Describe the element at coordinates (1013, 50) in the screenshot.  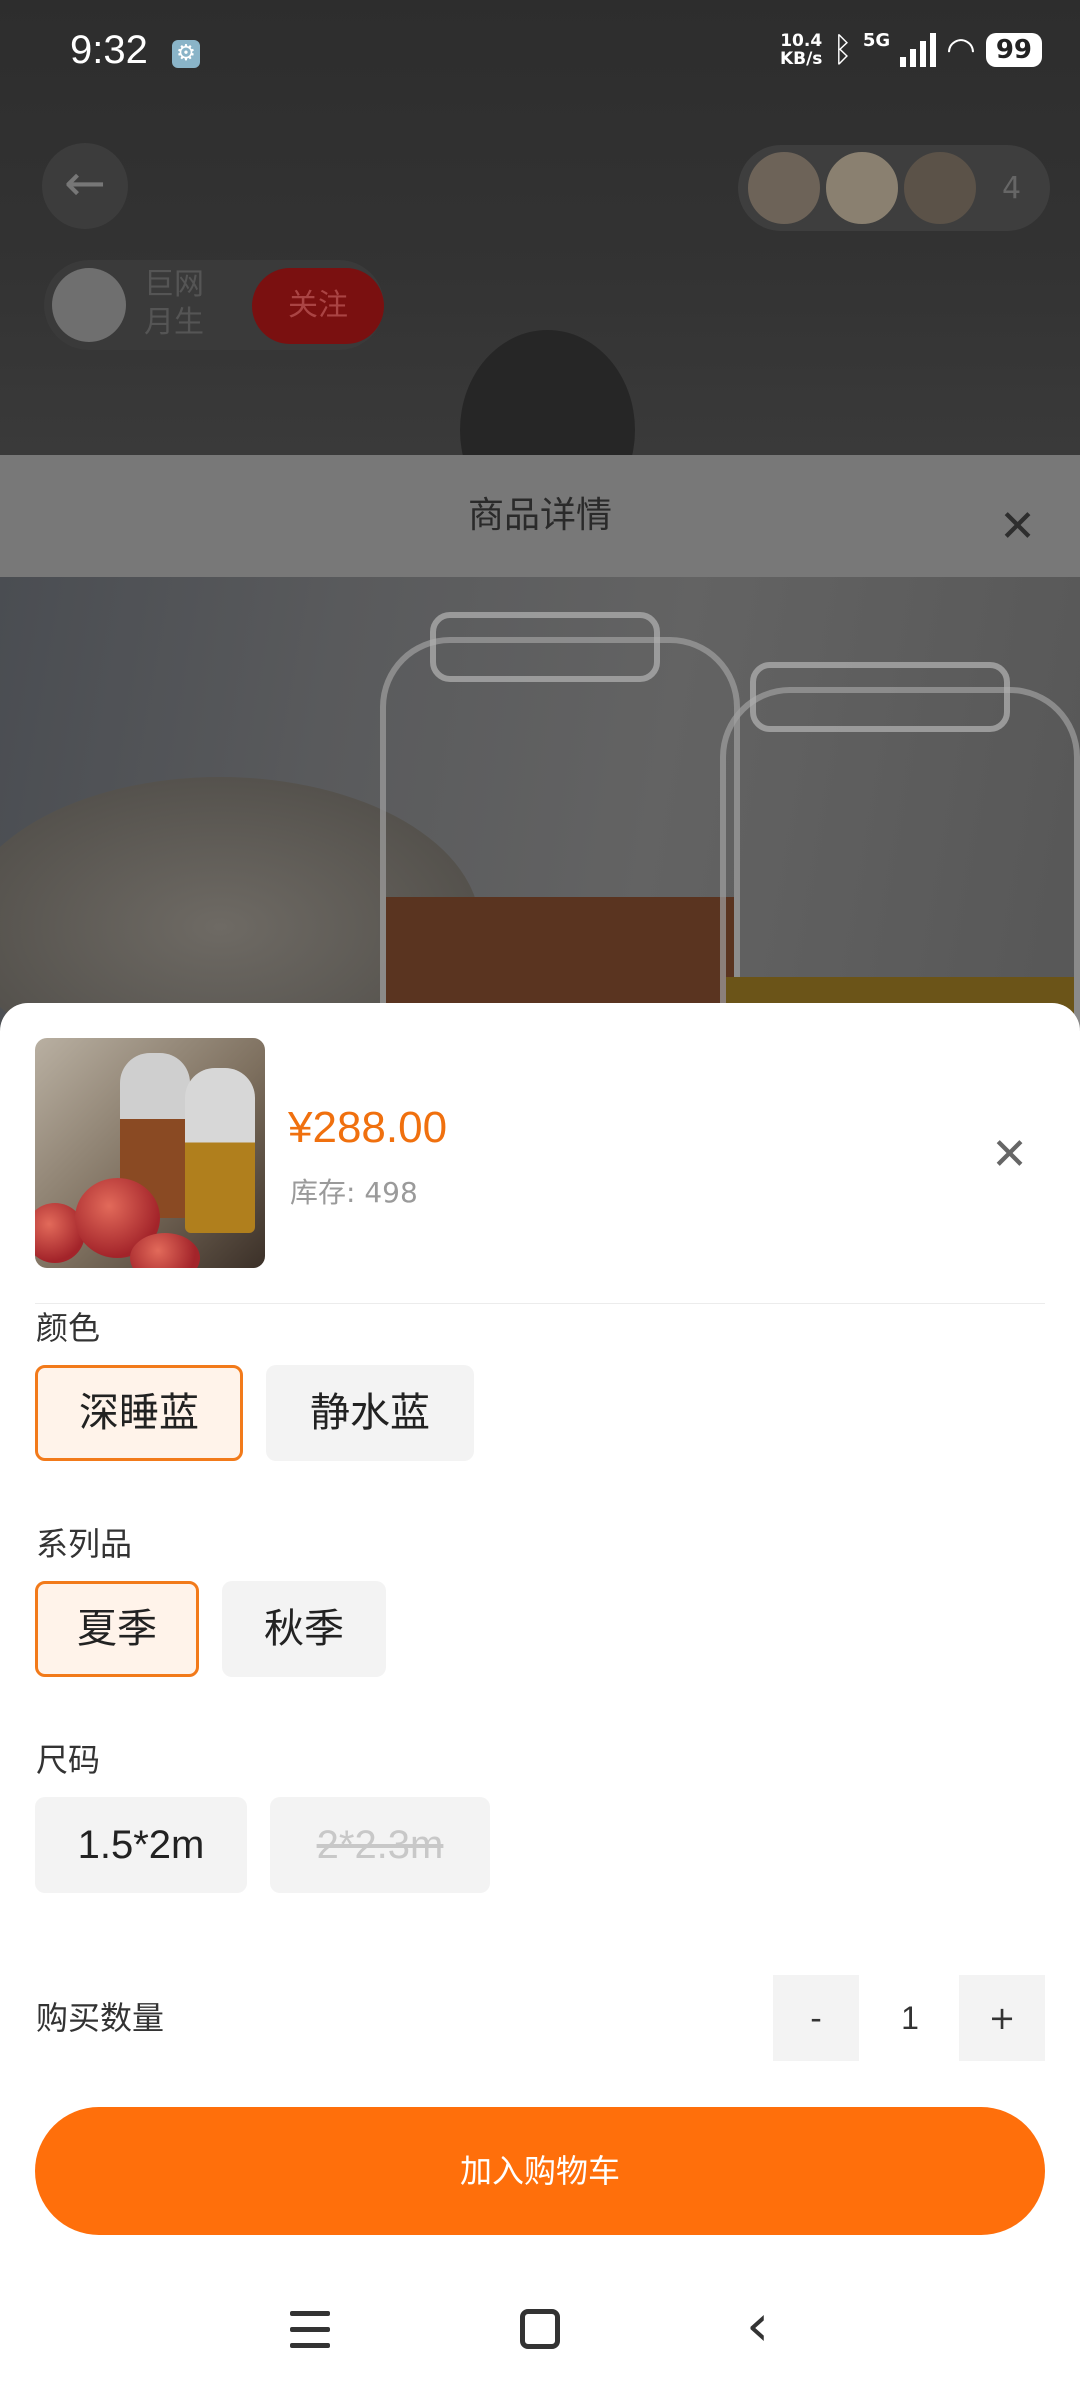
I see `battery-icon: 99` at that location.